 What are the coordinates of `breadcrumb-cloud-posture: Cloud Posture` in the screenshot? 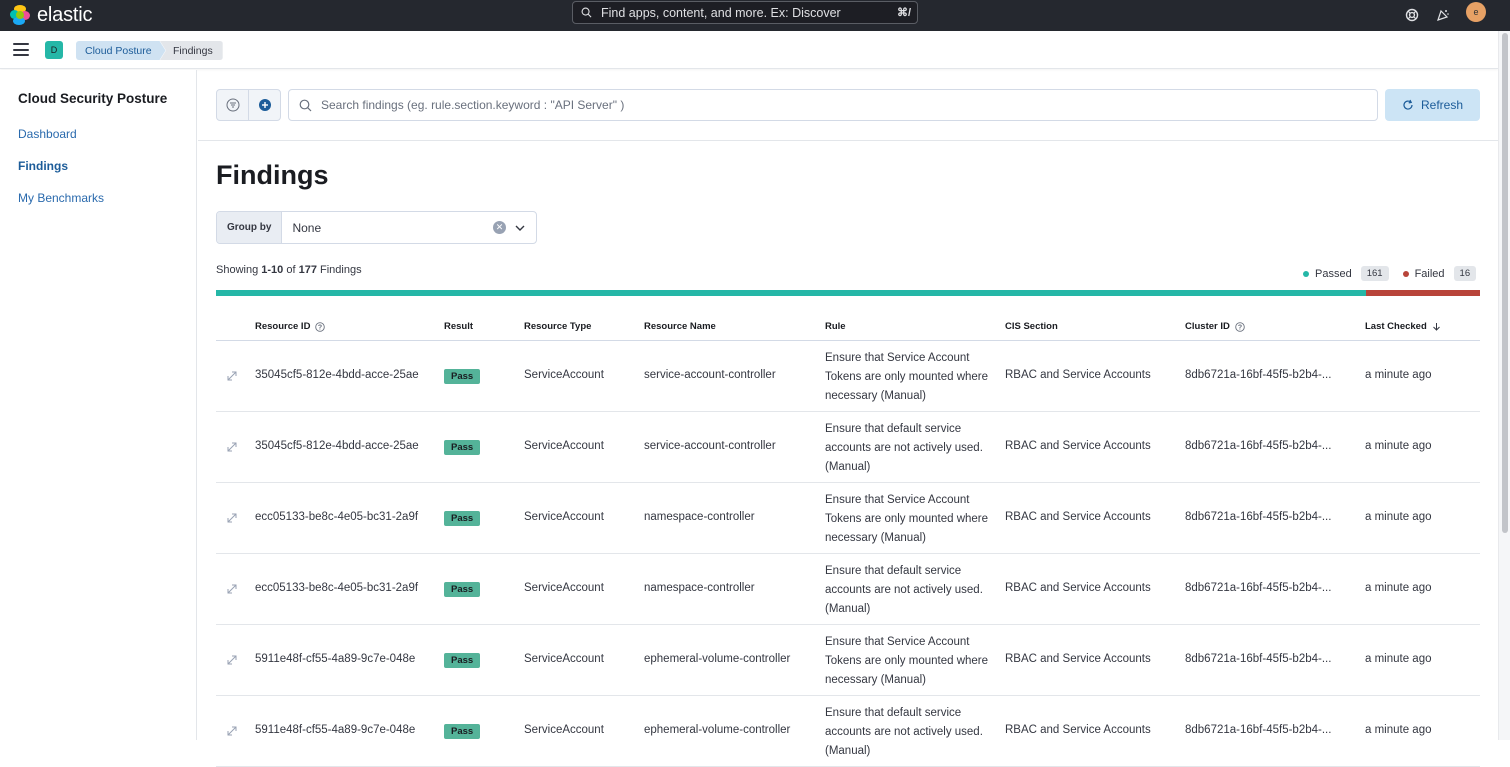 It's located at (121, 50).